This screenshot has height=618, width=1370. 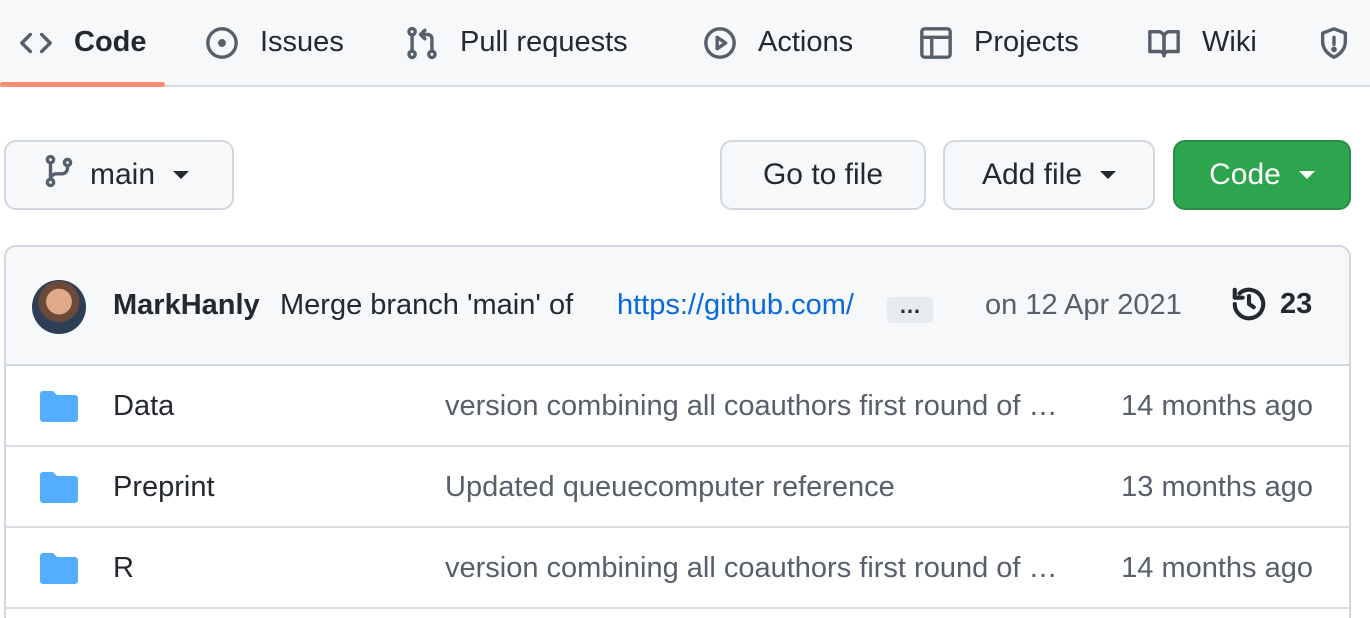 What do you see at coordinates (936, 43) in the screenshot?
I see `table-icon` at bounding box center [936, 43].